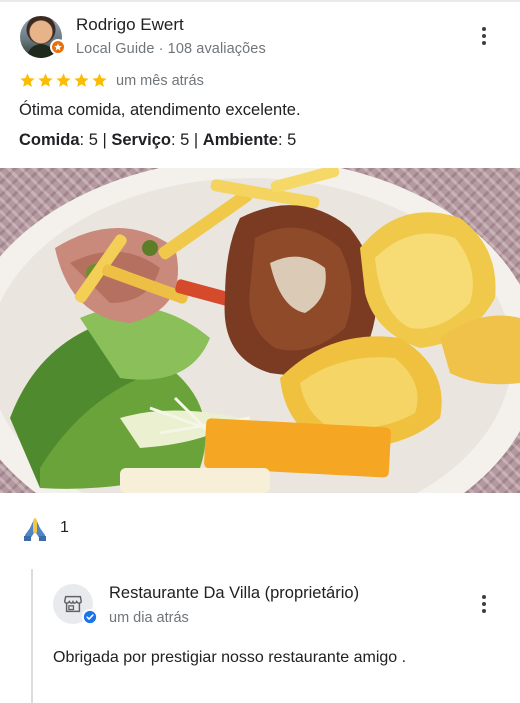  Describe the element at coordinates (171, 49) in the screenshot. I see `reviewer-meta: Local Guide · 108 avaliações` at that location.